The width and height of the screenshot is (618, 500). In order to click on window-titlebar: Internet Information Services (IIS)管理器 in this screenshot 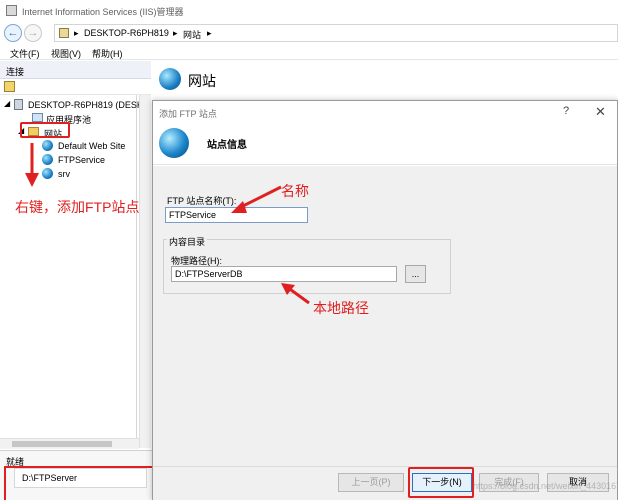, I will do `click(309, 11)`.